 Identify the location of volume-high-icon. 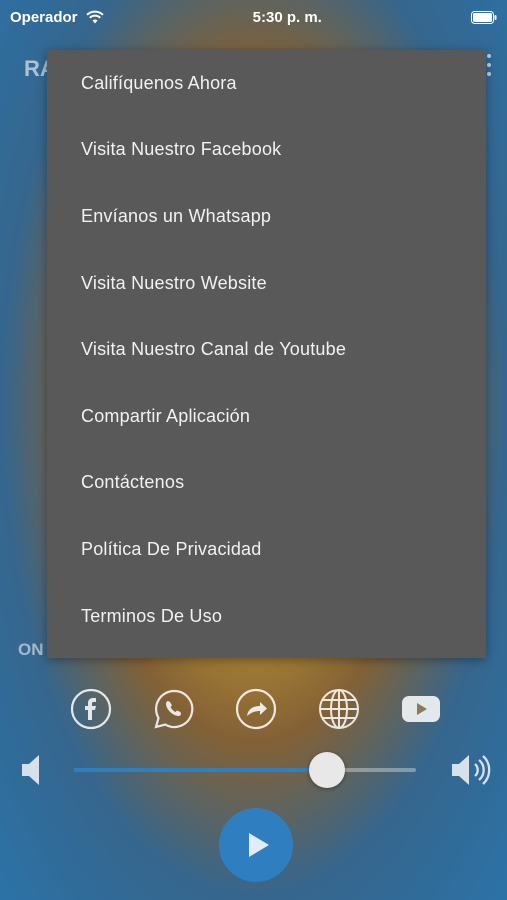
(472, 770).